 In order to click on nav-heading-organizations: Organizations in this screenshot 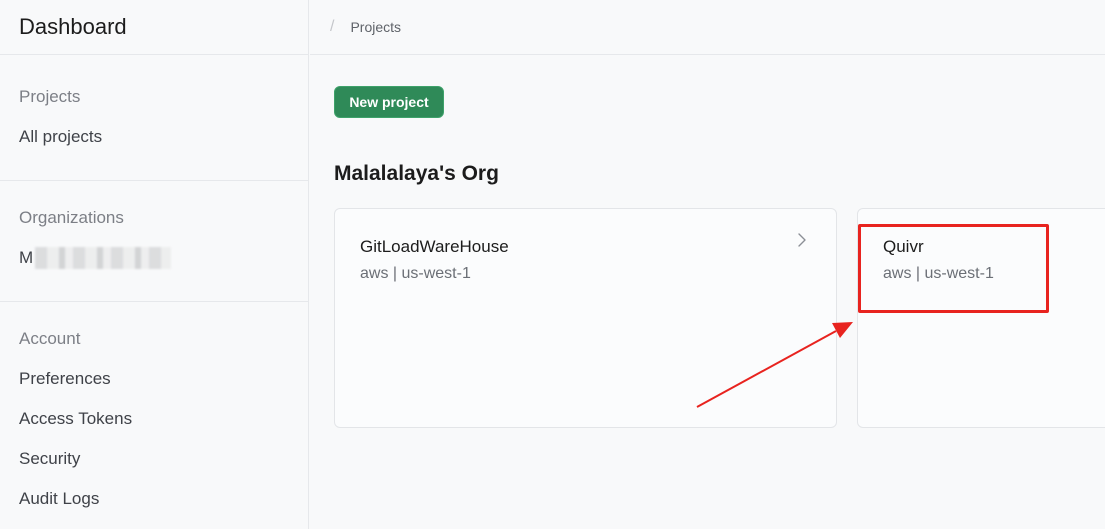, I will do `click(71, 217)`.